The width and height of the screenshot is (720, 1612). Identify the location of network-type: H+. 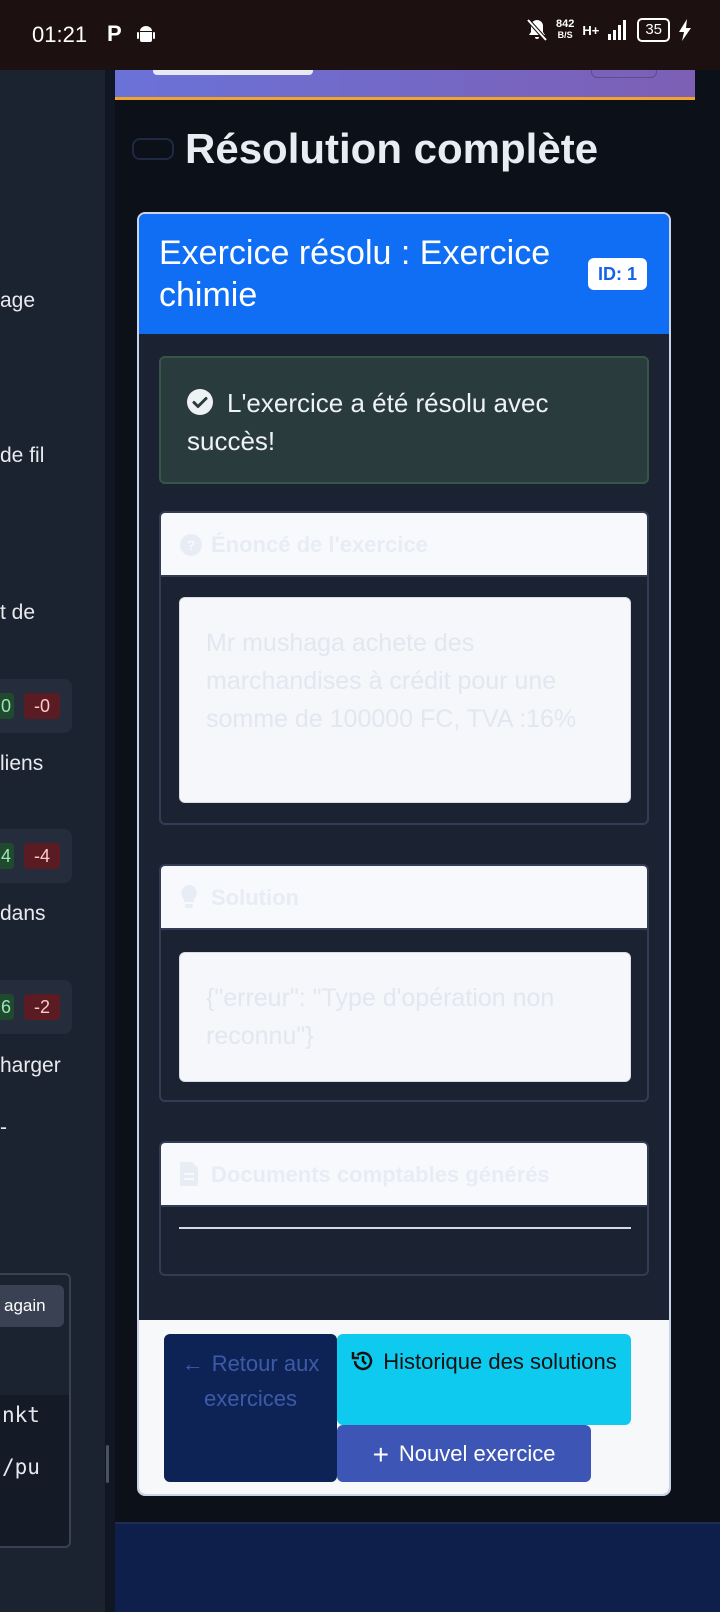
(591, 30).